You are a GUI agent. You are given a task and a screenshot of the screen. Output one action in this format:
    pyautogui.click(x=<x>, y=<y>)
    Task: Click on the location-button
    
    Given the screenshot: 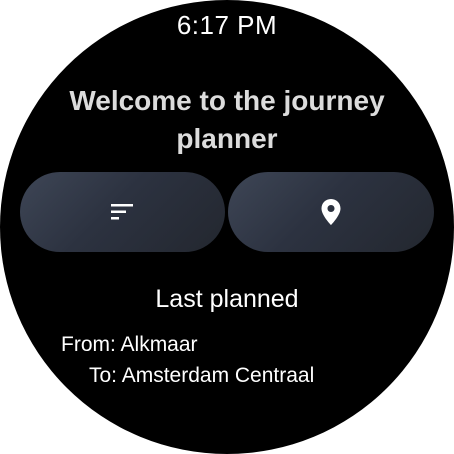 What is the action you would take?
    pyautogui.click(x=331, y=212)
    